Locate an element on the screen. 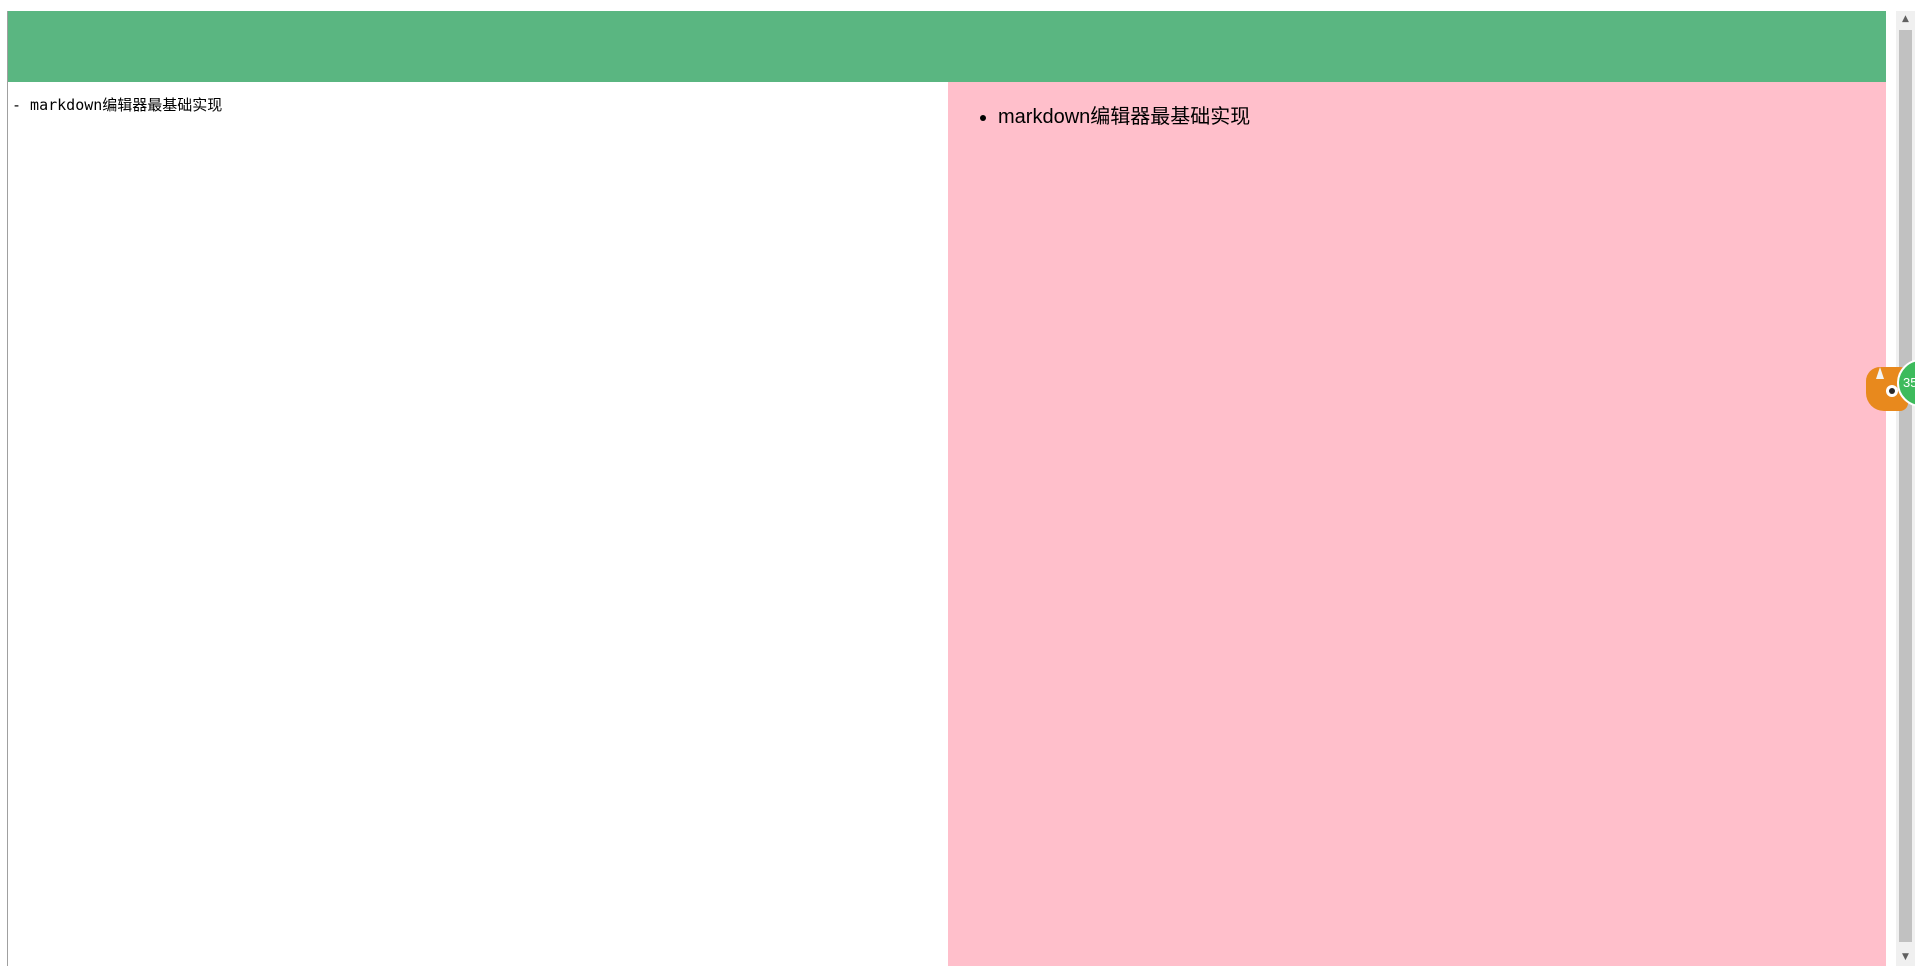  scroll-down-arrow-icon: ▼ is located at coordinates (1905, 957).